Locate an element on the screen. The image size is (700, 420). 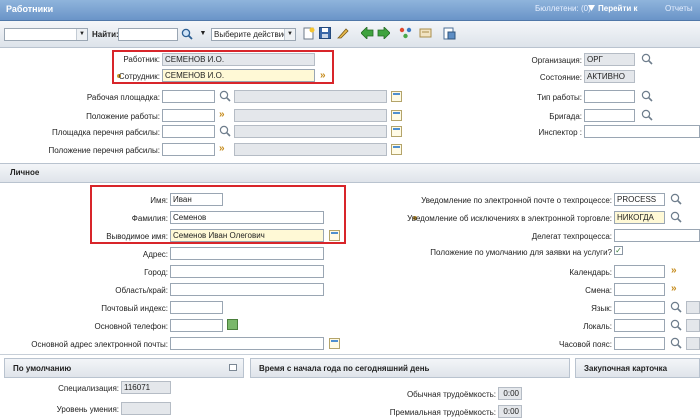
worker-field: СЕМЕНОВ И.О. is located at coordinates (238, 59).